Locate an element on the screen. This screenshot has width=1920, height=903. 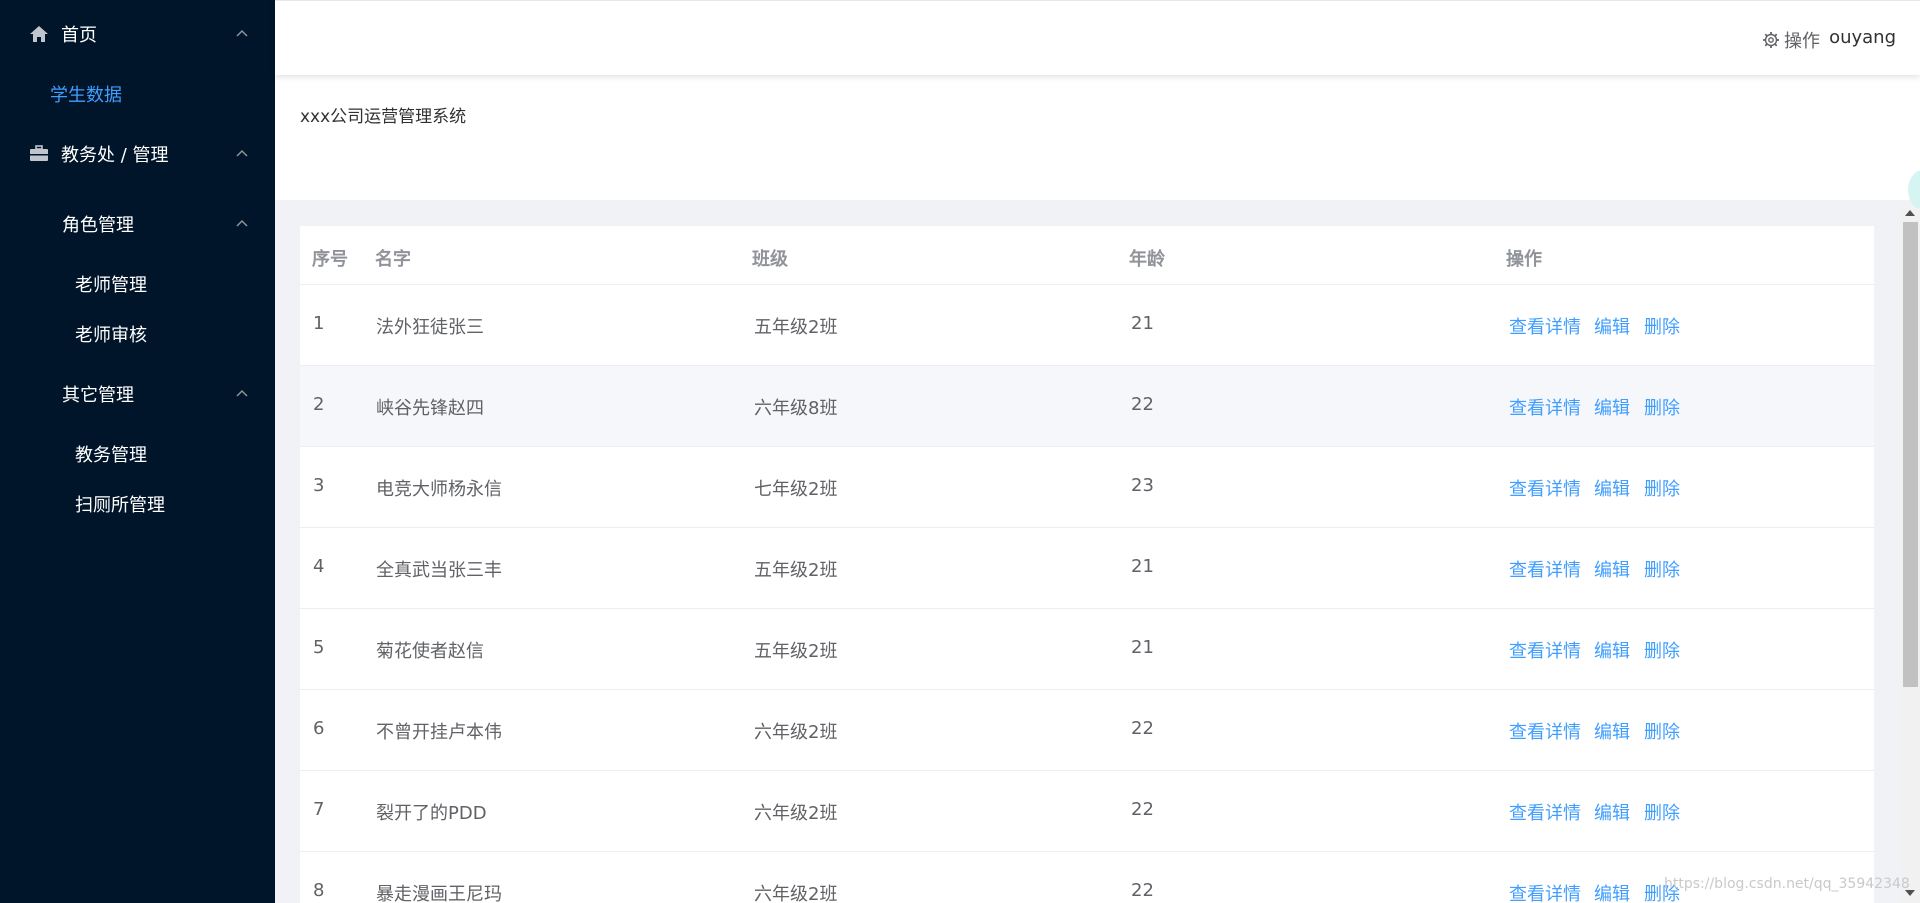
table-row: 3 电竞大师杨永信 七年级2班 23 查看详情 编辑 删除 is located at coordinates (1087, 487).